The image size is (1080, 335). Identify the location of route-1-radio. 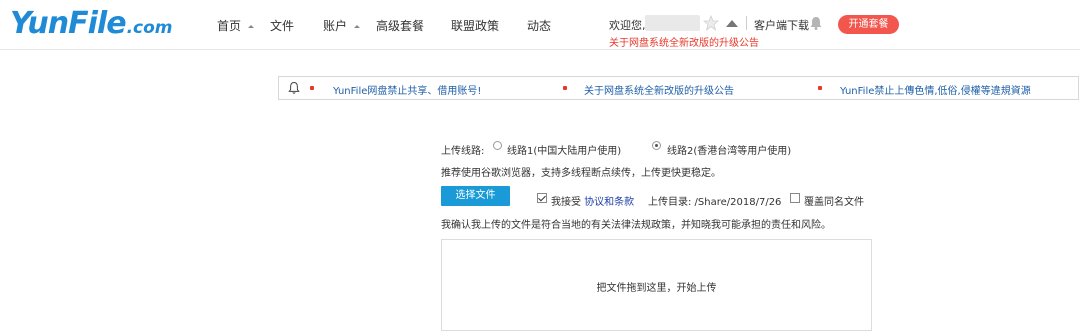
(497, 145).